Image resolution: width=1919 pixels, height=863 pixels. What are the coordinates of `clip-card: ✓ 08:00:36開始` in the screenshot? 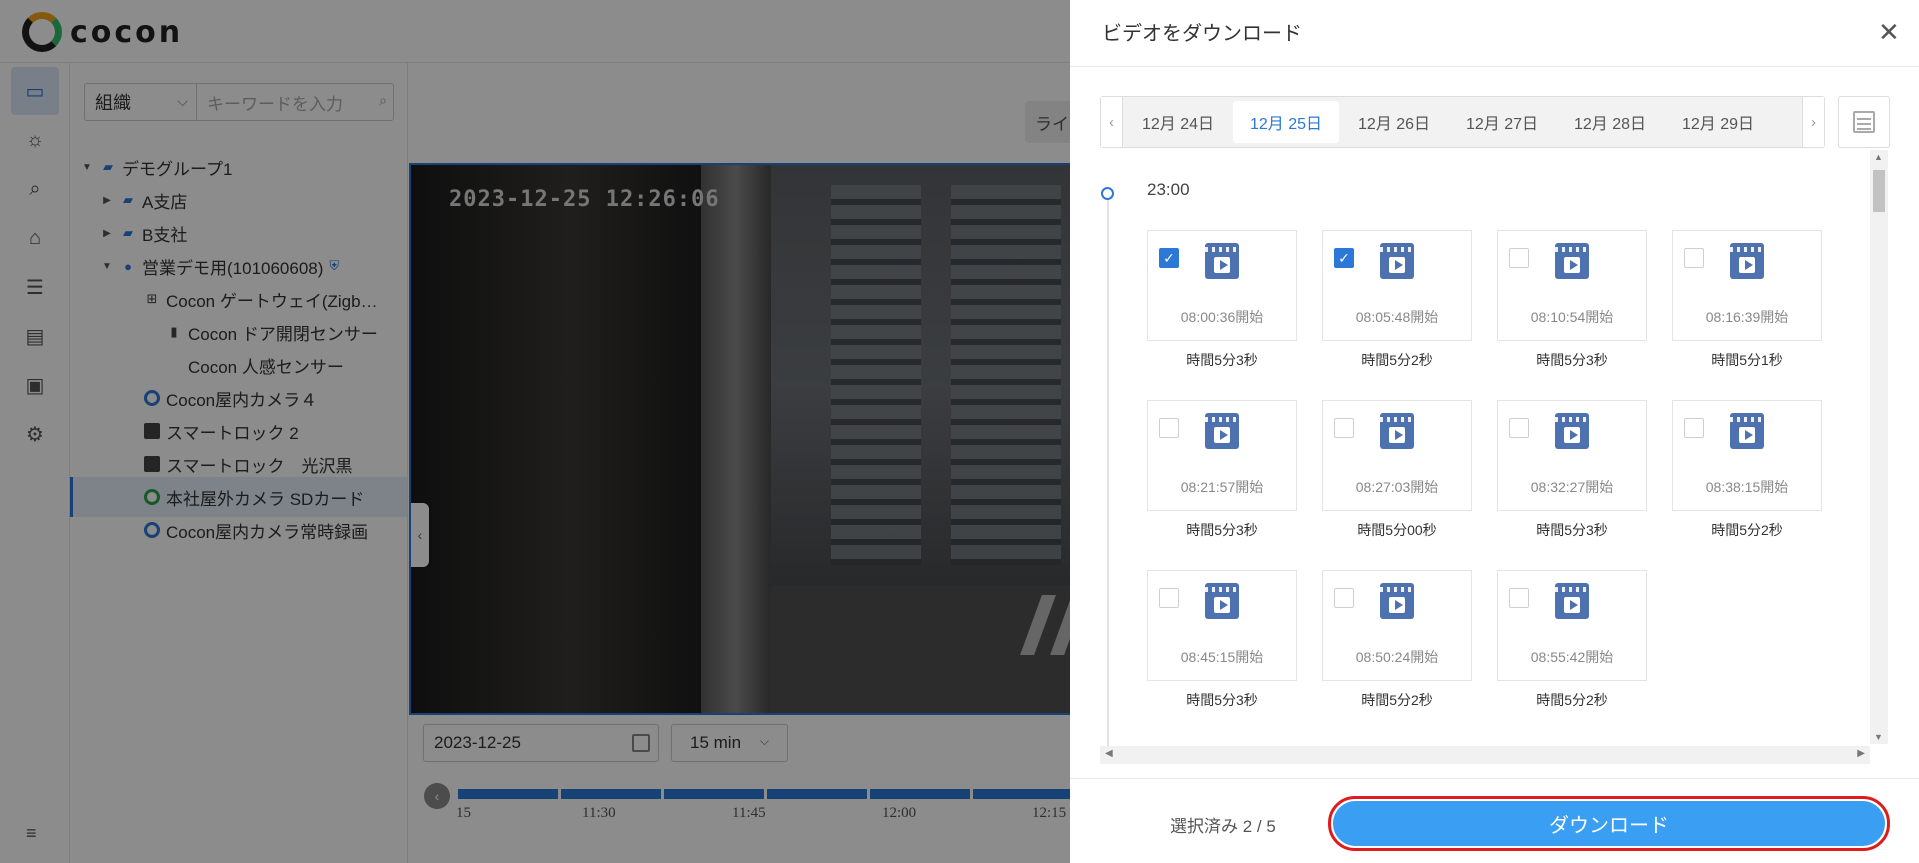 It's located at (1222, 285).